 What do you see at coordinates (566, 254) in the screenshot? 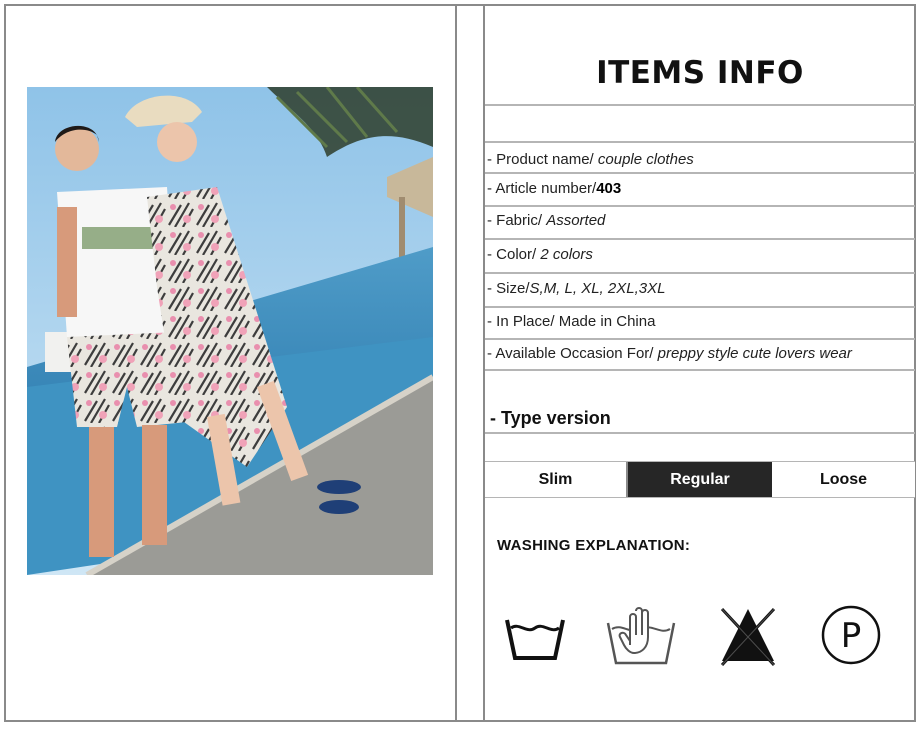
I see `info-value: 2 colors` at bounding box center [566, 254].